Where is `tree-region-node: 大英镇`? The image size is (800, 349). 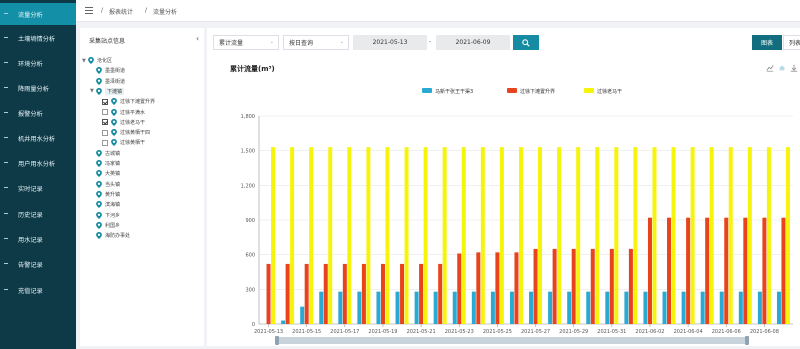
tree-region-node: 大英镇 is located at coordinates (105, 174).